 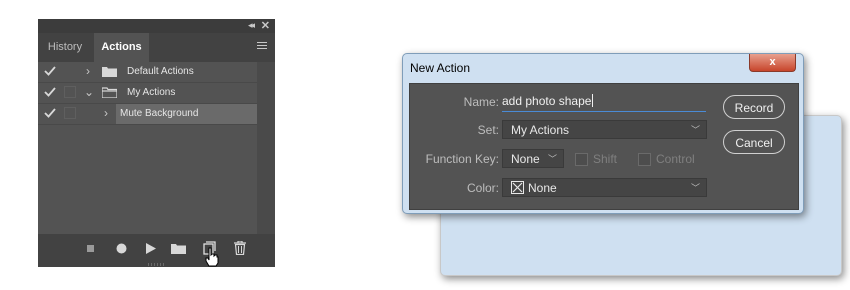 I want to click on panel-tabs: History Actions, so click(x=156, y=47).